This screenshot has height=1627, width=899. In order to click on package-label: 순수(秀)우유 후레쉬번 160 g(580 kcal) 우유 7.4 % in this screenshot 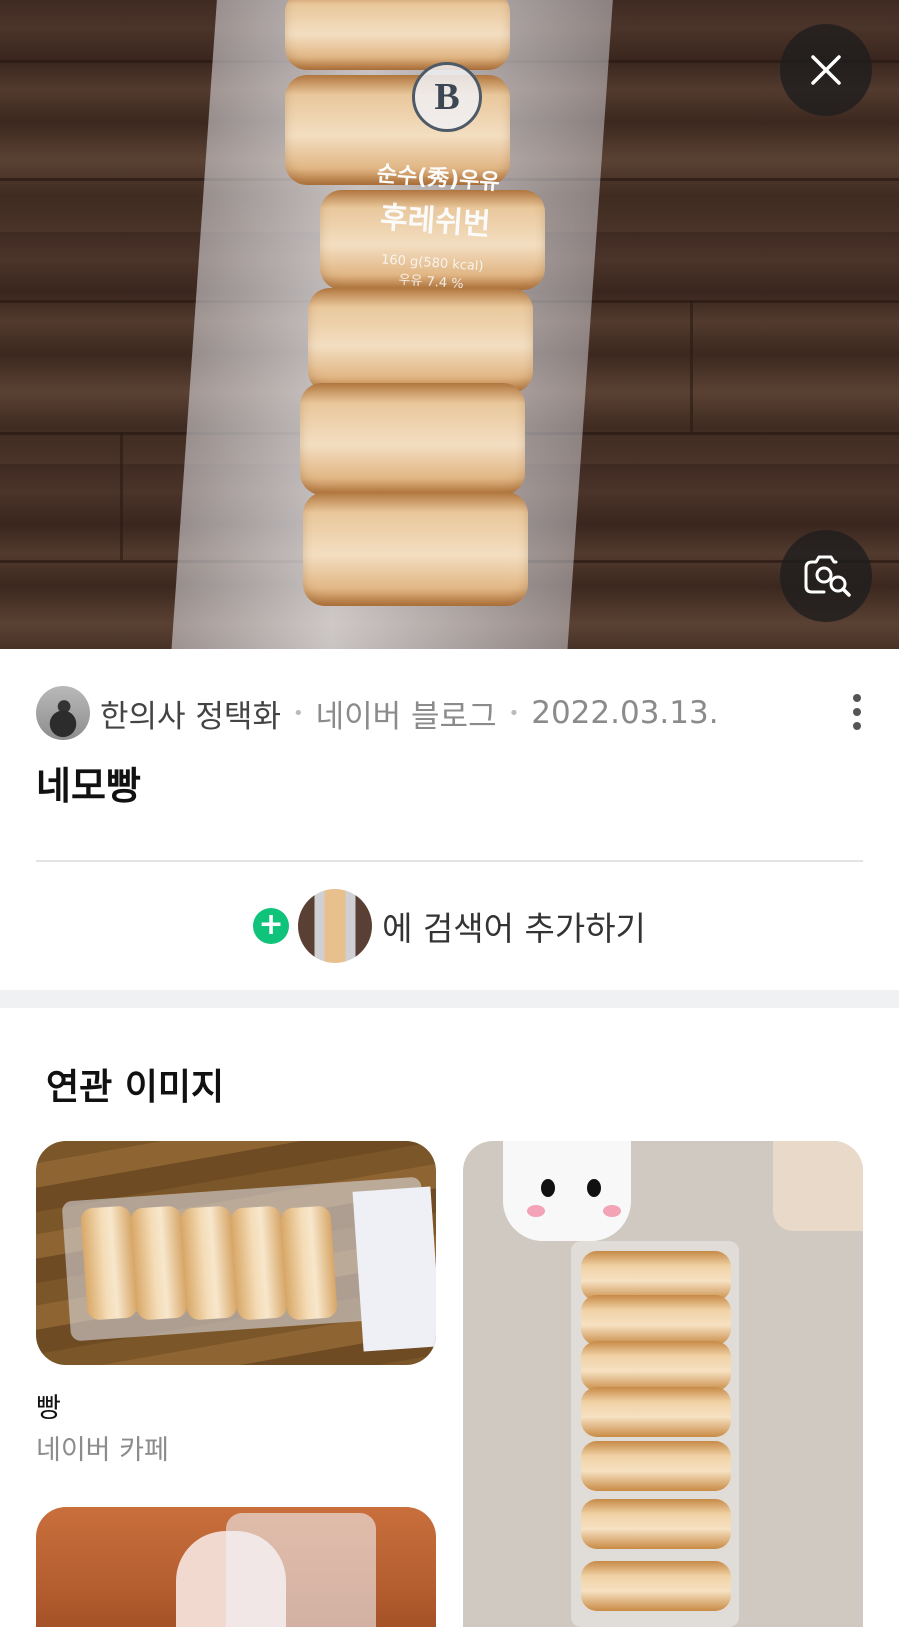, I will do `click(435, 225)`.